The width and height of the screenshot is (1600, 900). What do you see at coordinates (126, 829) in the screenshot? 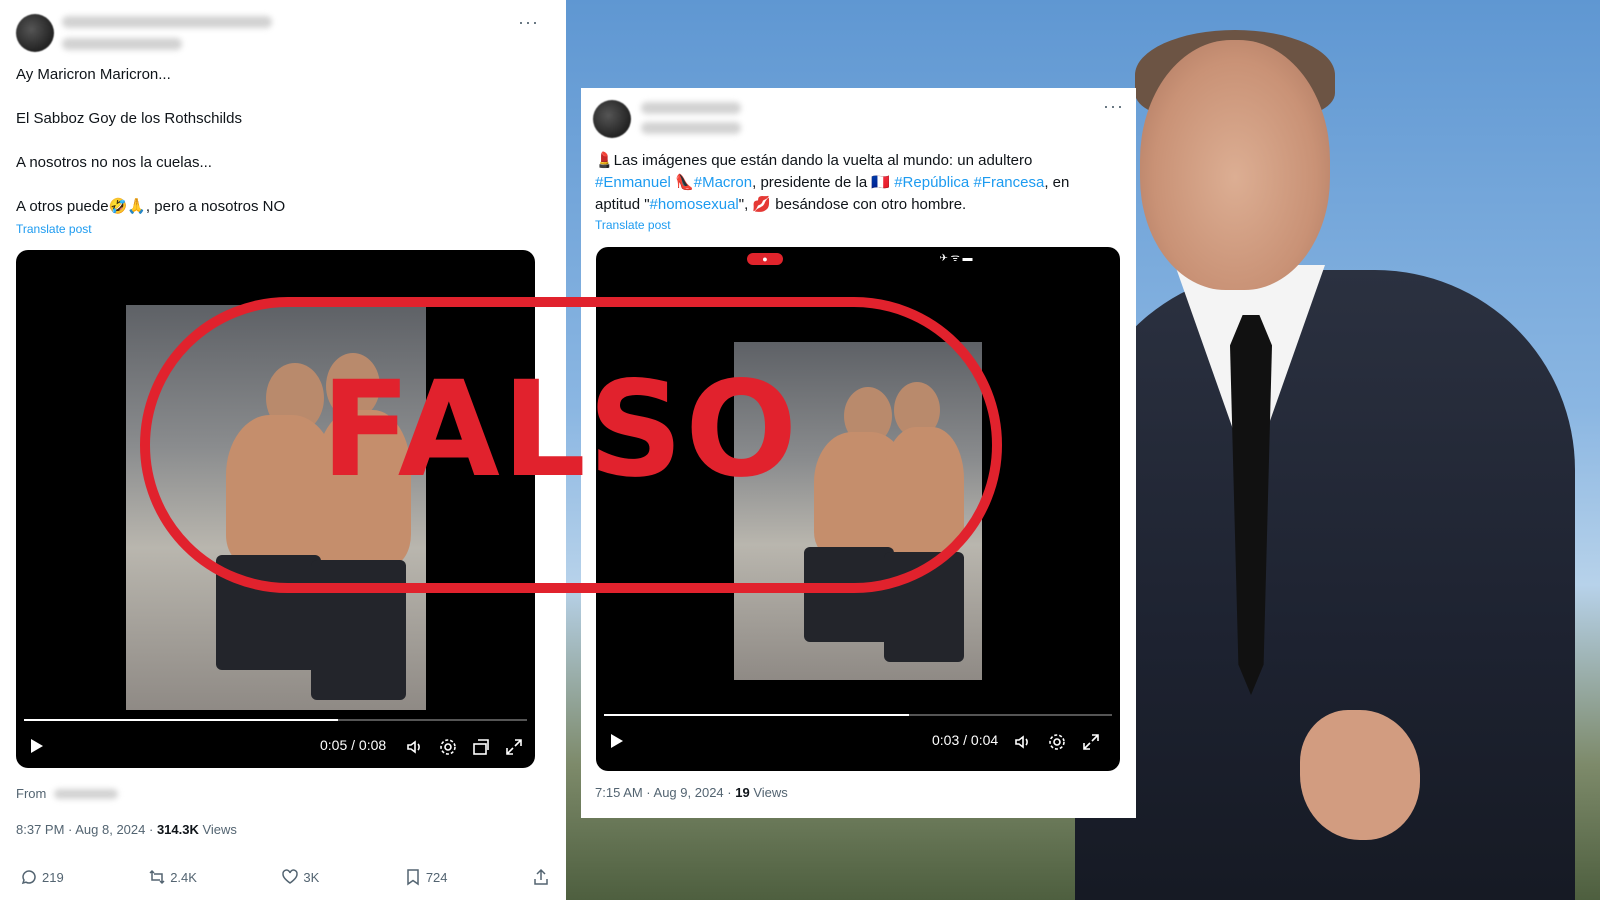
I see `tweet-timestamp: 8:37 PM · Aug 8, 2024 · 314.3K Views` at bounding box center [126, 829].